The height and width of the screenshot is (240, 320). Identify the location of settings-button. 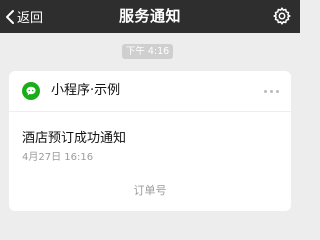
(282, 16).